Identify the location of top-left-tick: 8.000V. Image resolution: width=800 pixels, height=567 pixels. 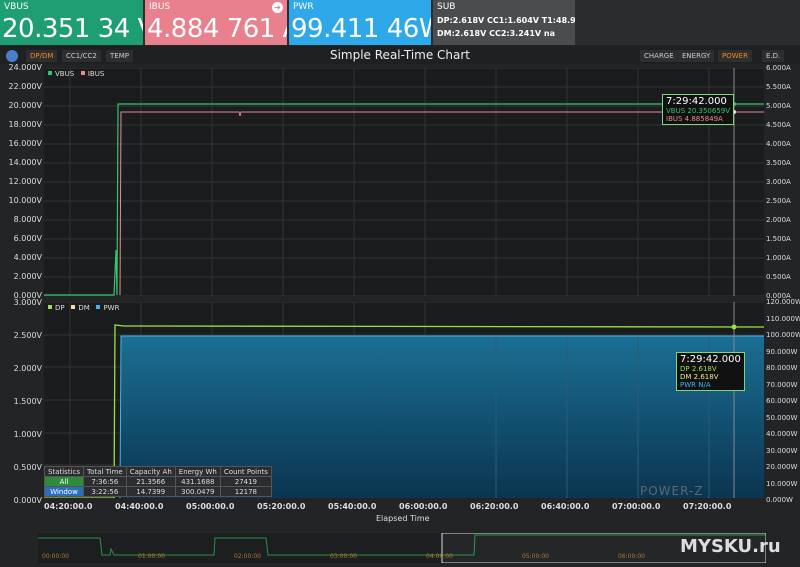
(27, 219).